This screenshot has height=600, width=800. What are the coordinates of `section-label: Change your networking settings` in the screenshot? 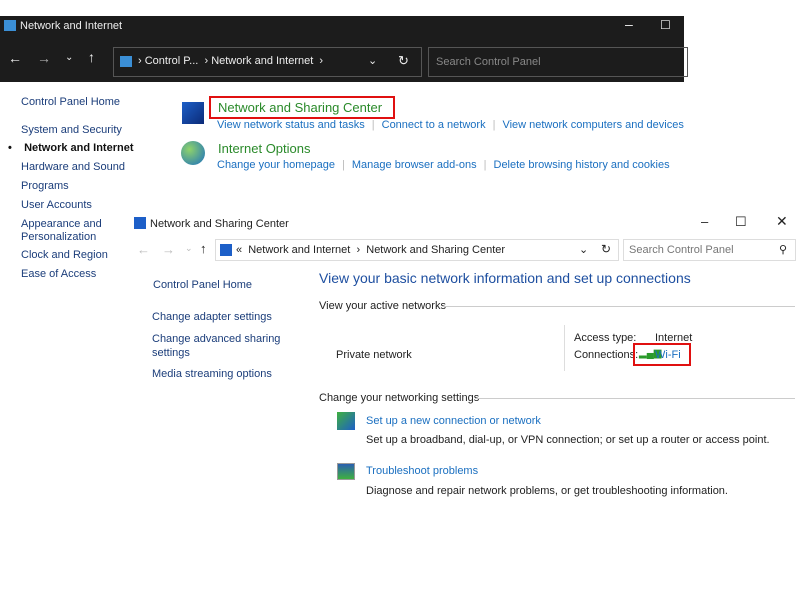 It's located at (399, 398).